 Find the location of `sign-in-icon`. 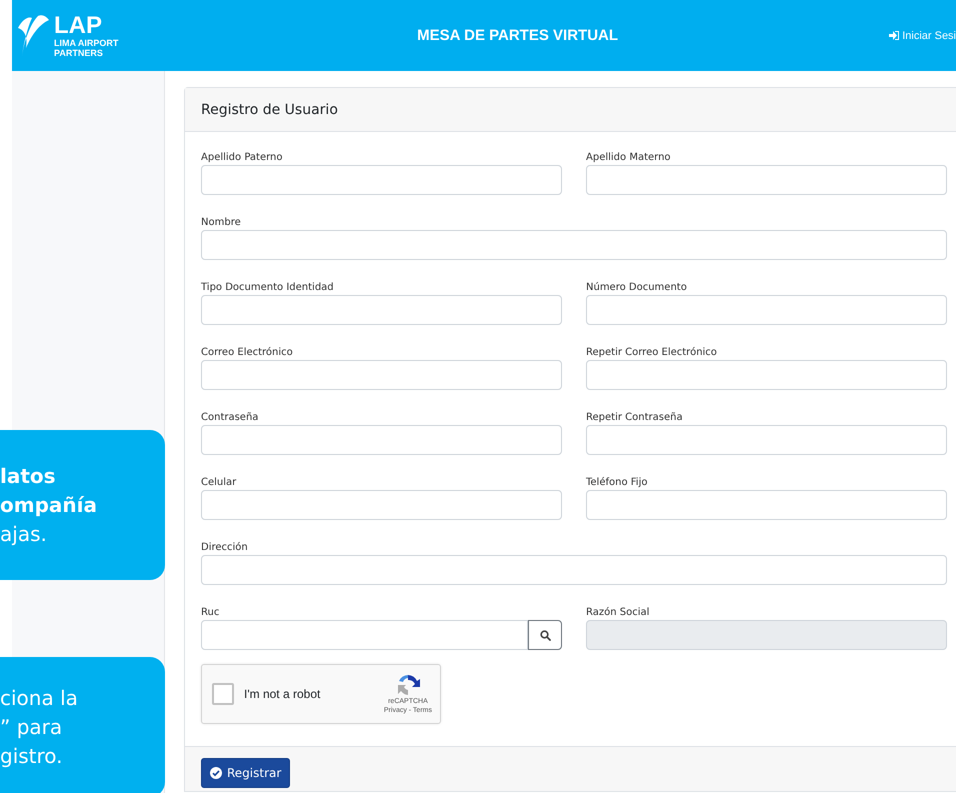

sign-in-icon is located at coordinates (894, 35).